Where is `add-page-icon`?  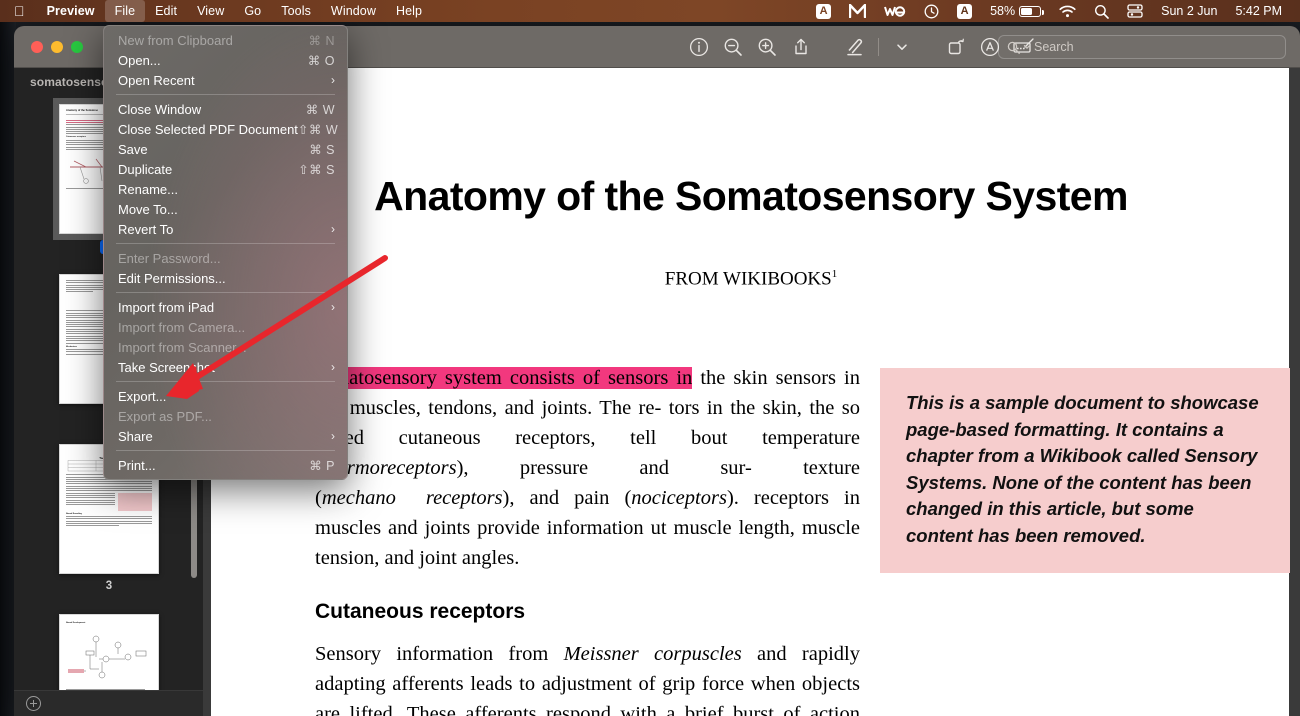
add-page-icon is located at coordinates (33, 703).